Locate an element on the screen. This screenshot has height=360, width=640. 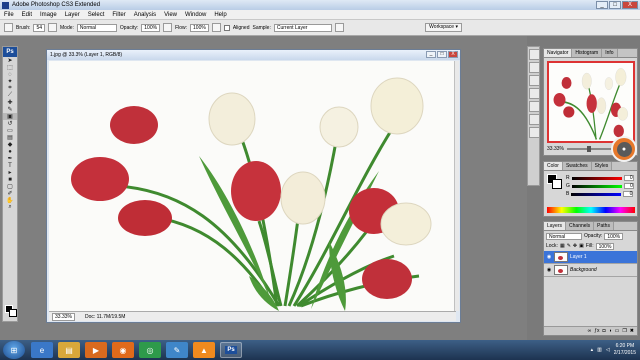
slice-tool-icon: ⟋ is located at coordinates (10, 95).